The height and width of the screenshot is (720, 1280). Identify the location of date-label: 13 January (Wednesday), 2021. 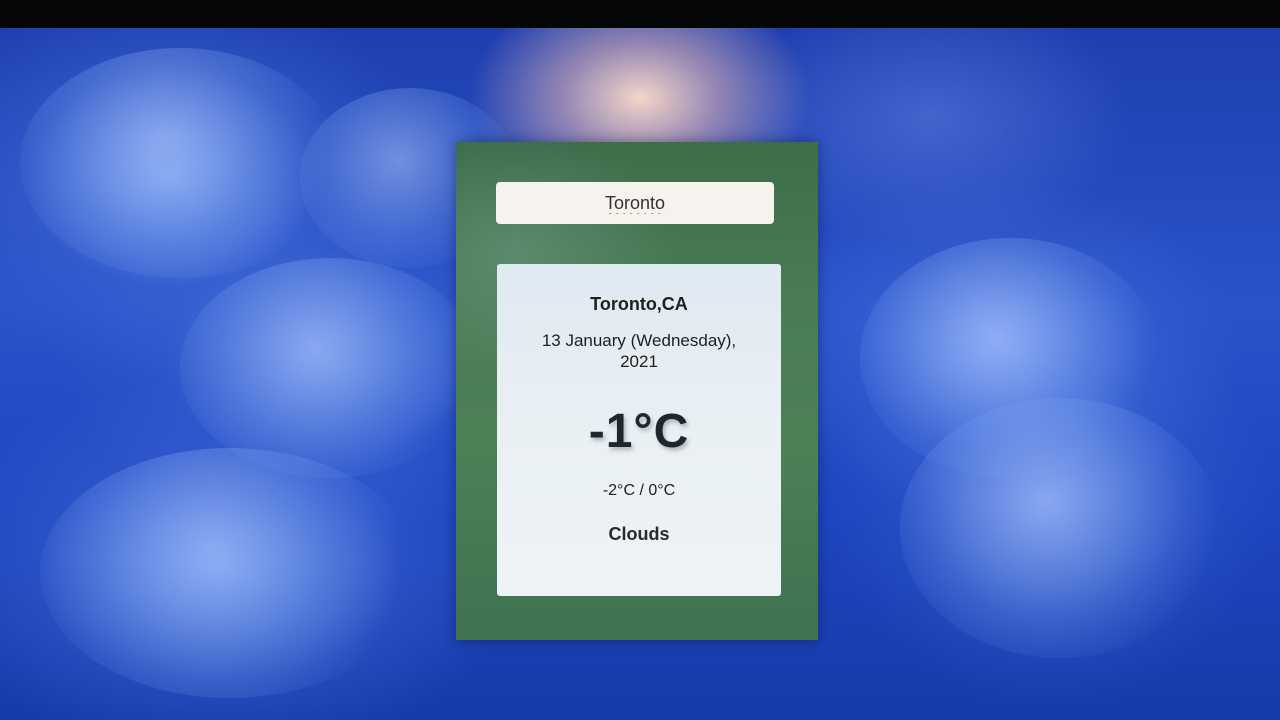
(639, 351).